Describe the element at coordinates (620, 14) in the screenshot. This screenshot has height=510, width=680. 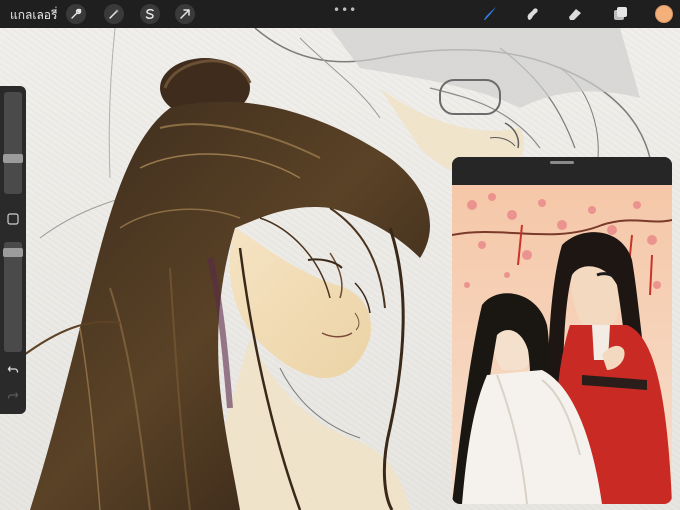
I see `layers-icon` at that location.